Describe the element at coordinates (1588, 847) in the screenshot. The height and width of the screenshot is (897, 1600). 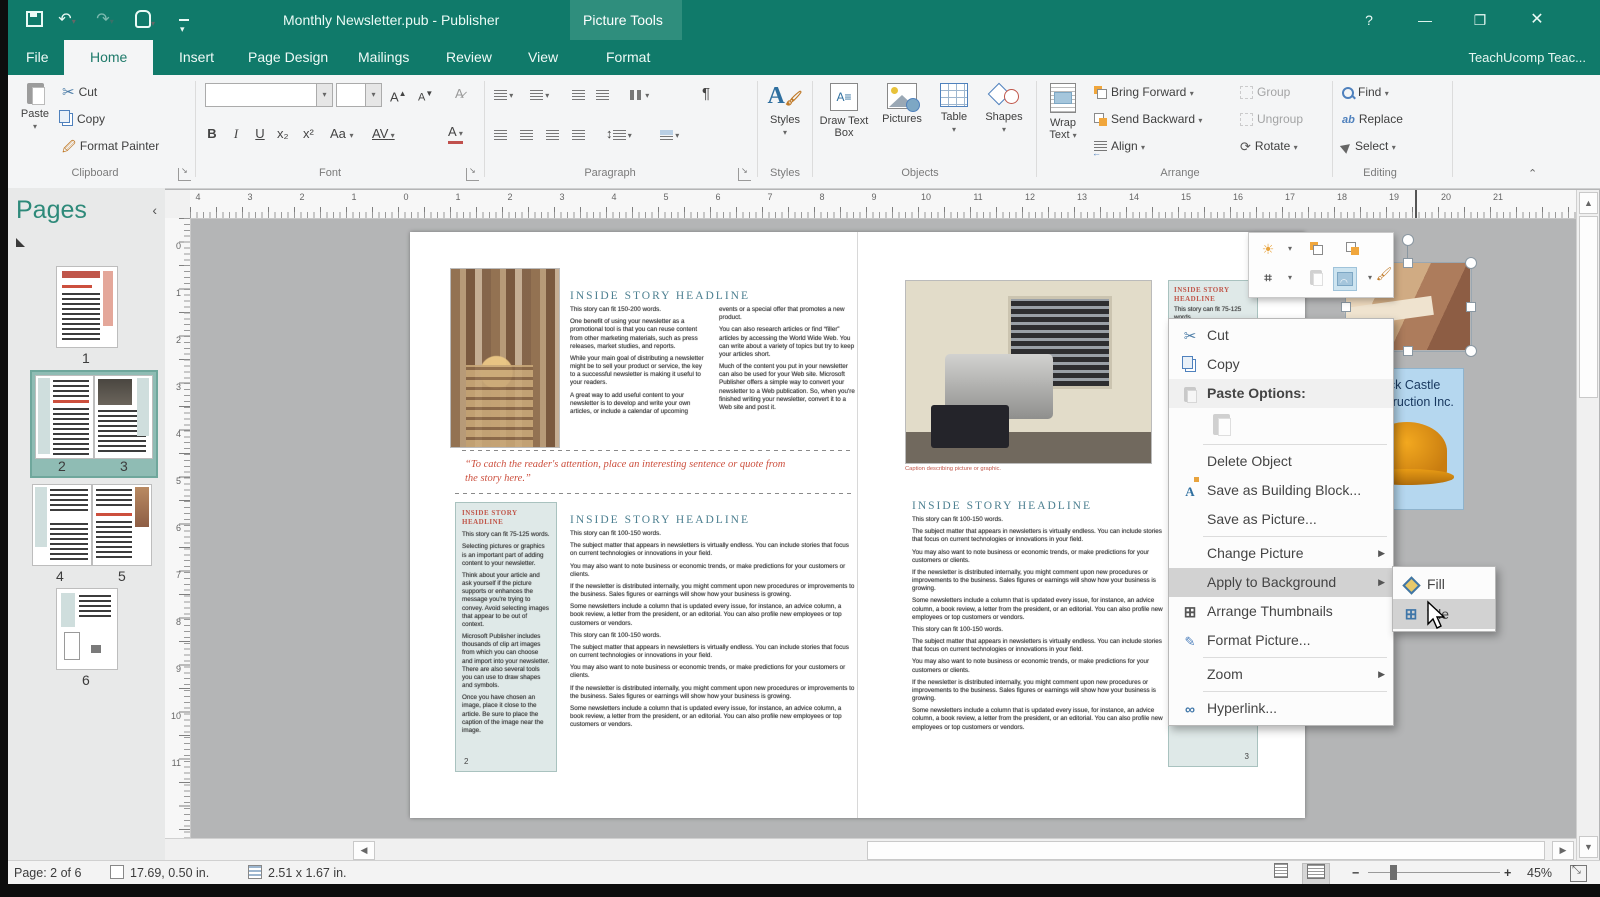
I see `scroll-down-button: ▼` at that location.